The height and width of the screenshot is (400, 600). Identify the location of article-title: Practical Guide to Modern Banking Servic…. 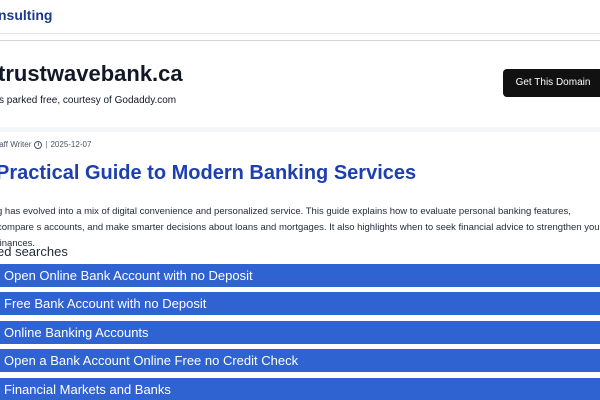
(208, 173).